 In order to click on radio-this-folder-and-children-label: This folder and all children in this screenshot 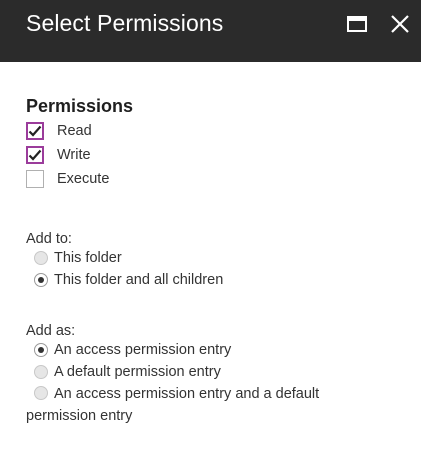, I will do `click(139, 280)`.